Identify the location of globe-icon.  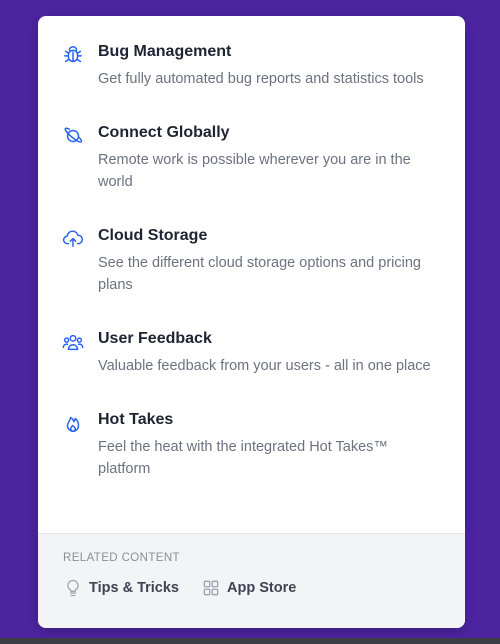
(73, 136).